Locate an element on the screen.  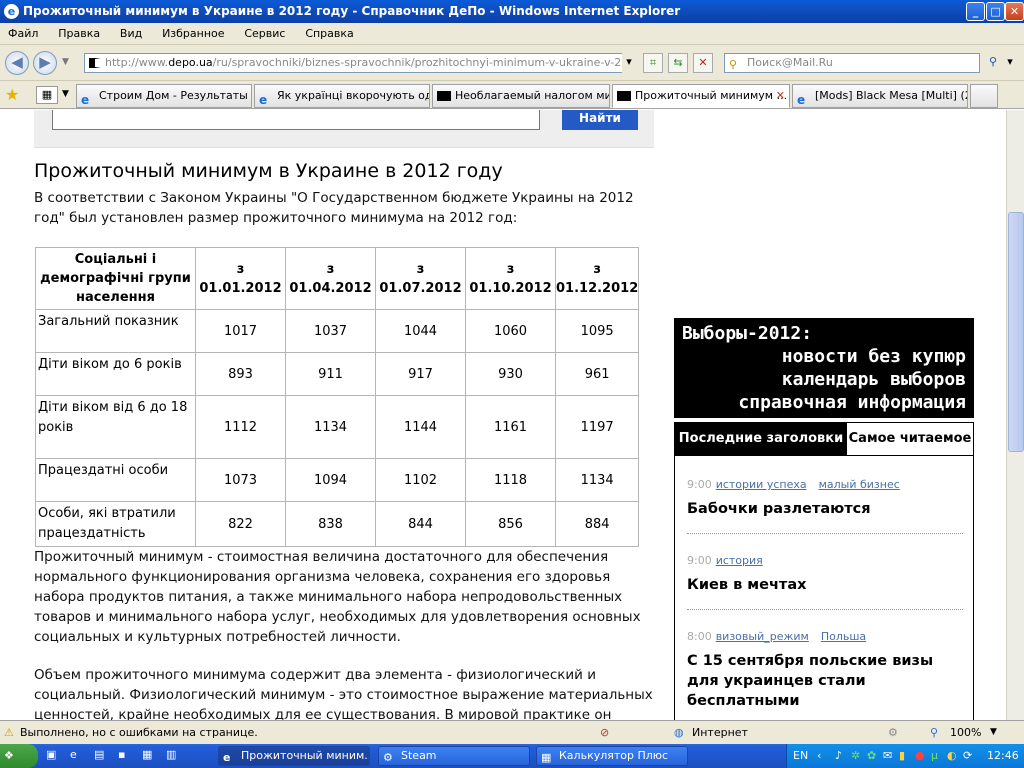
tab-prozhitochnyi-active: Прожиточный минимум ... ✕ is located at coordinates (701, 96).